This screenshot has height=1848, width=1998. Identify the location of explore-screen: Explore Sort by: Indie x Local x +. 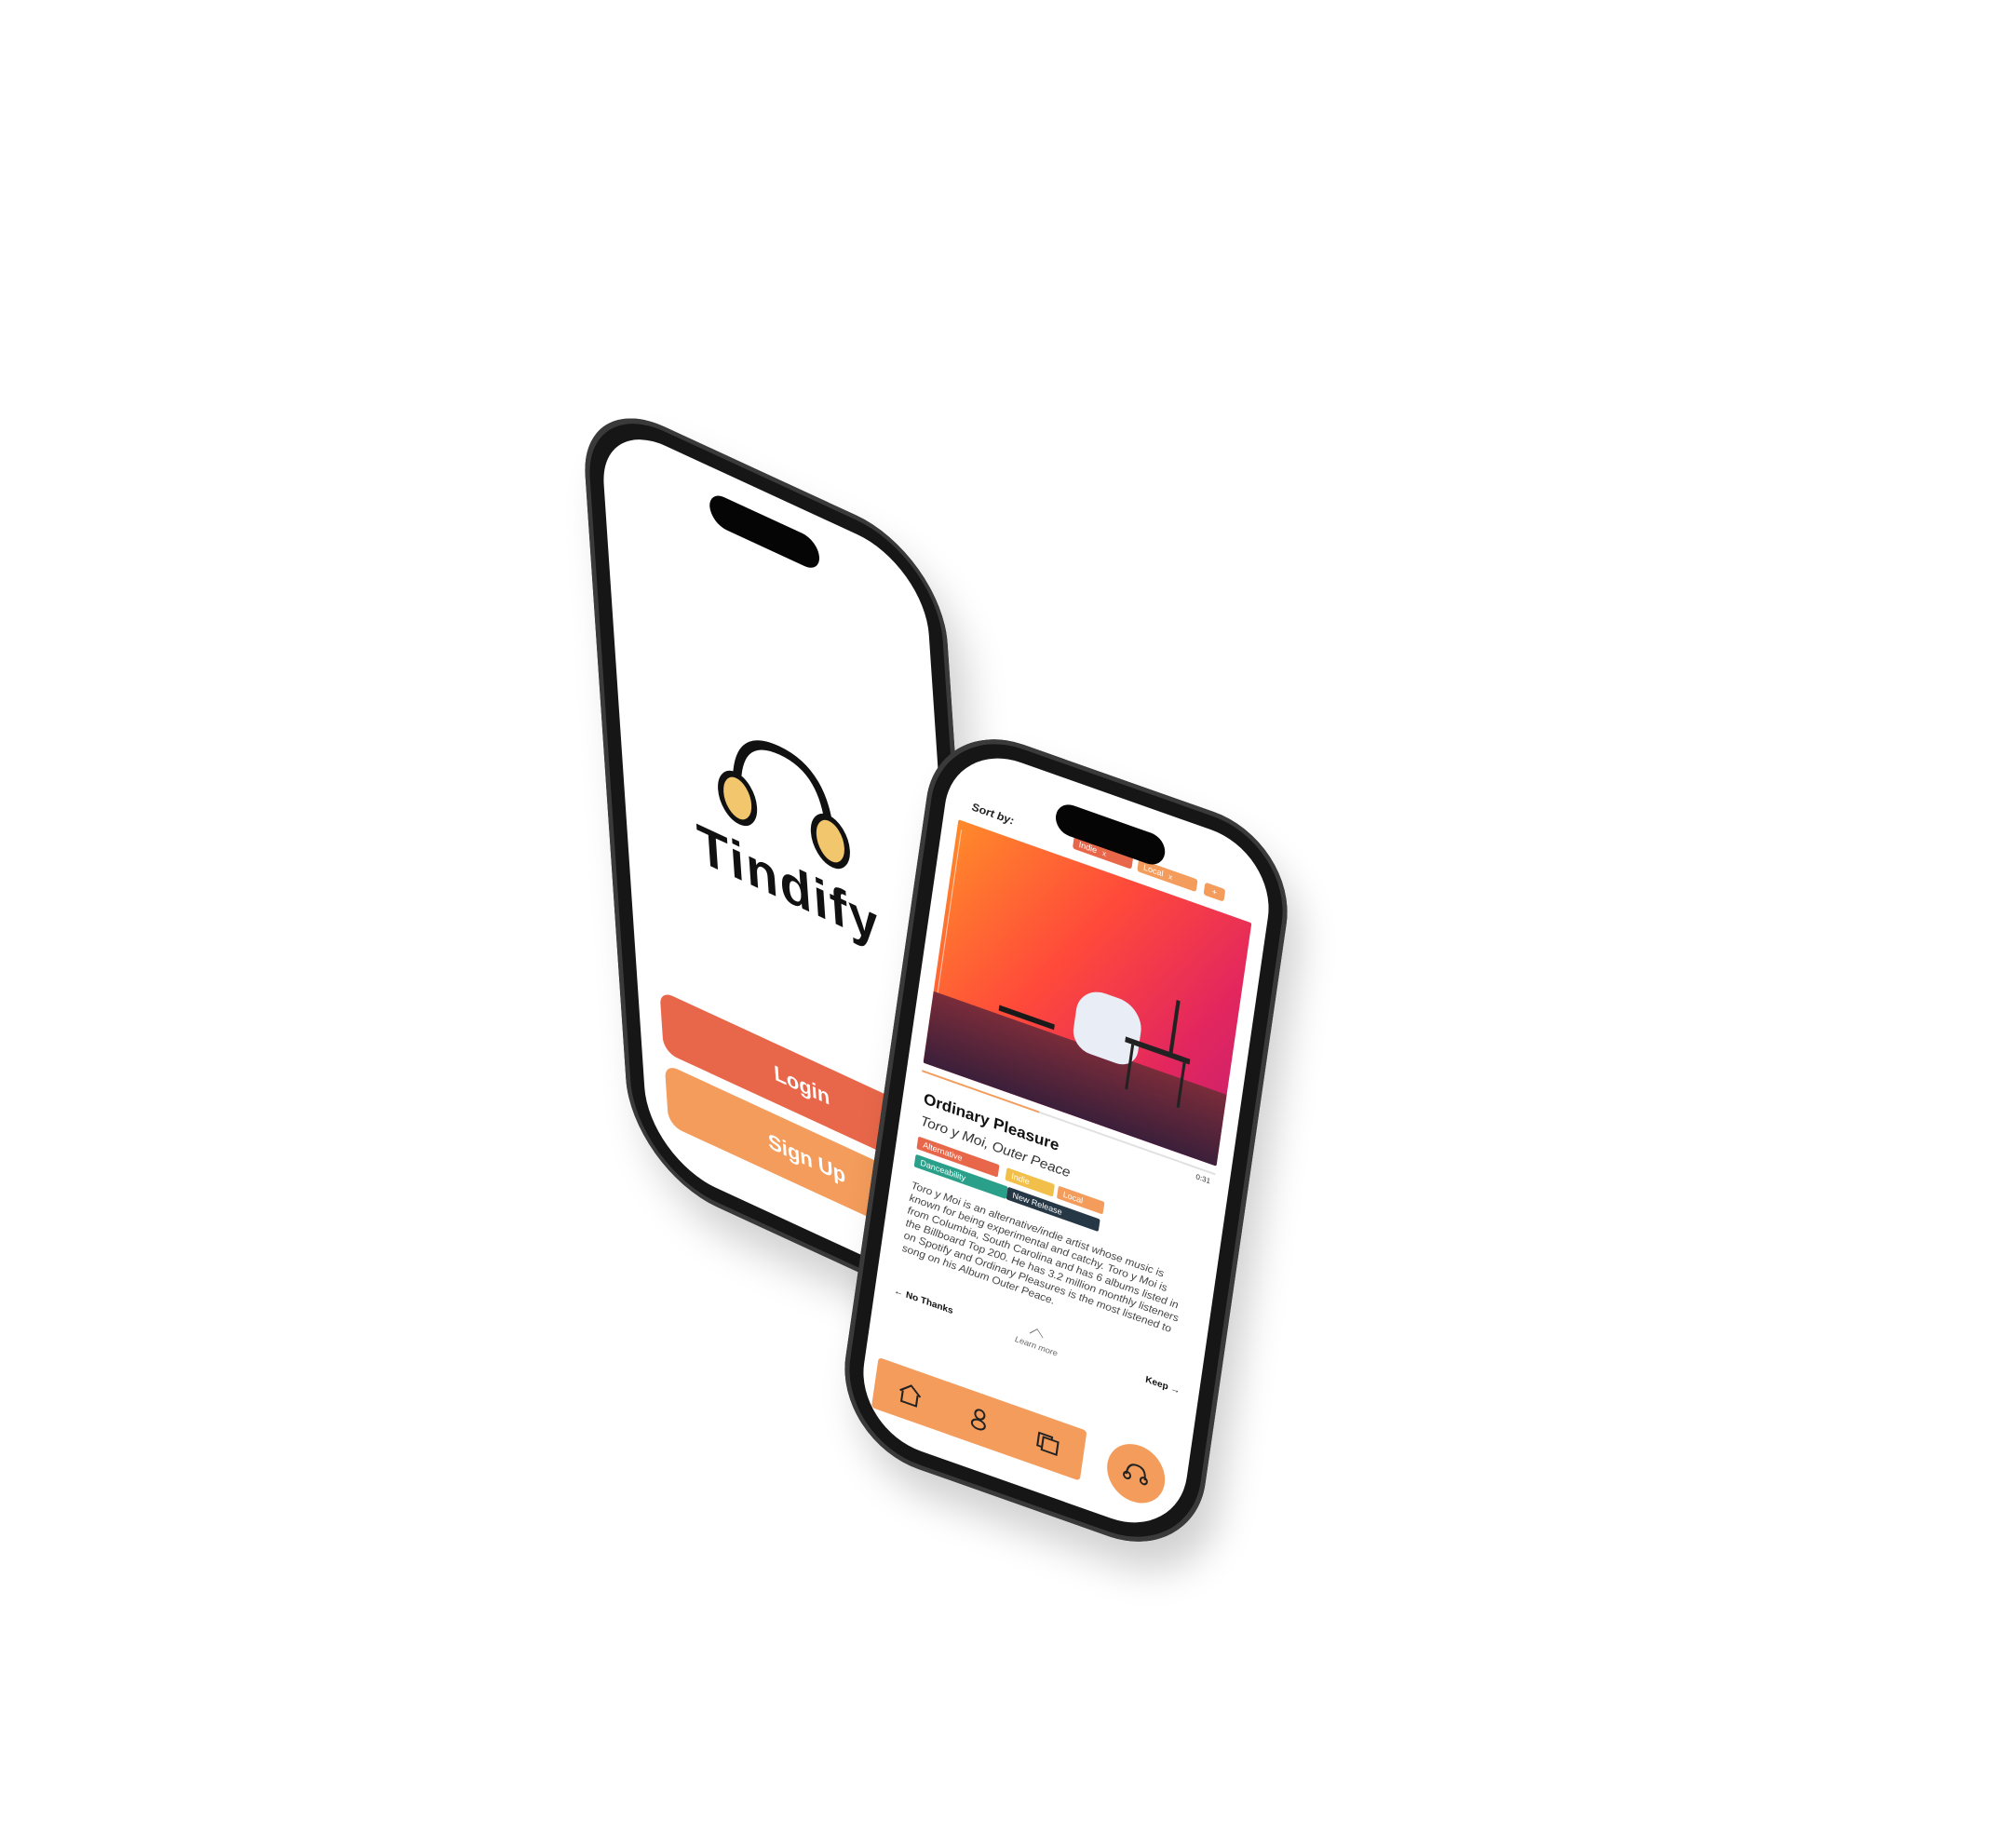
(1066, 1140).